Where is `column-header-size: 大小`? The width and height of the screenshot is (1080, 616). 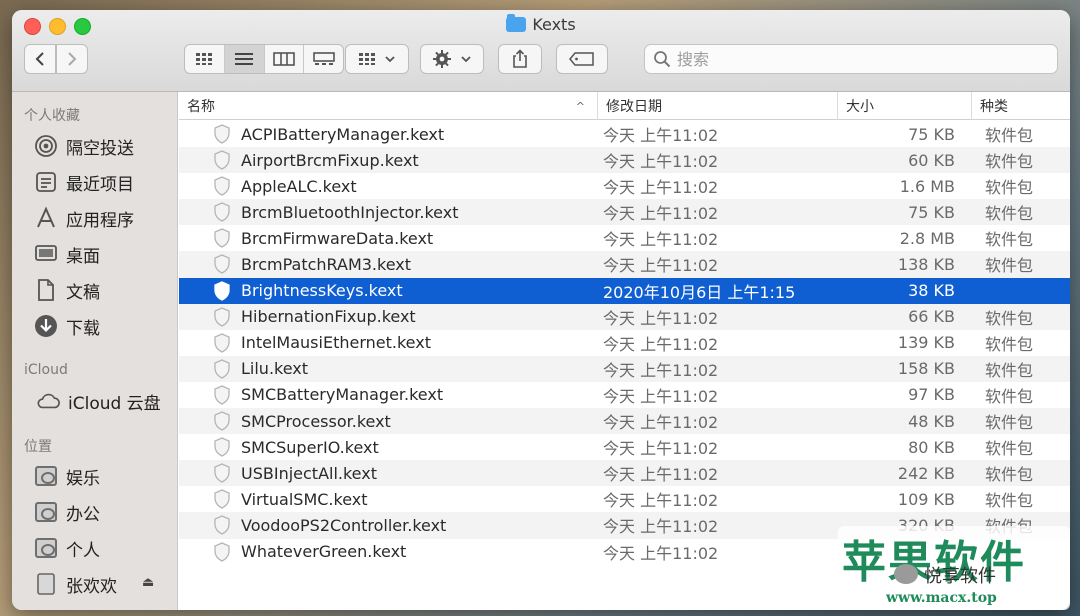
column-header-size: 大小 is located at coordinates (904, 106).